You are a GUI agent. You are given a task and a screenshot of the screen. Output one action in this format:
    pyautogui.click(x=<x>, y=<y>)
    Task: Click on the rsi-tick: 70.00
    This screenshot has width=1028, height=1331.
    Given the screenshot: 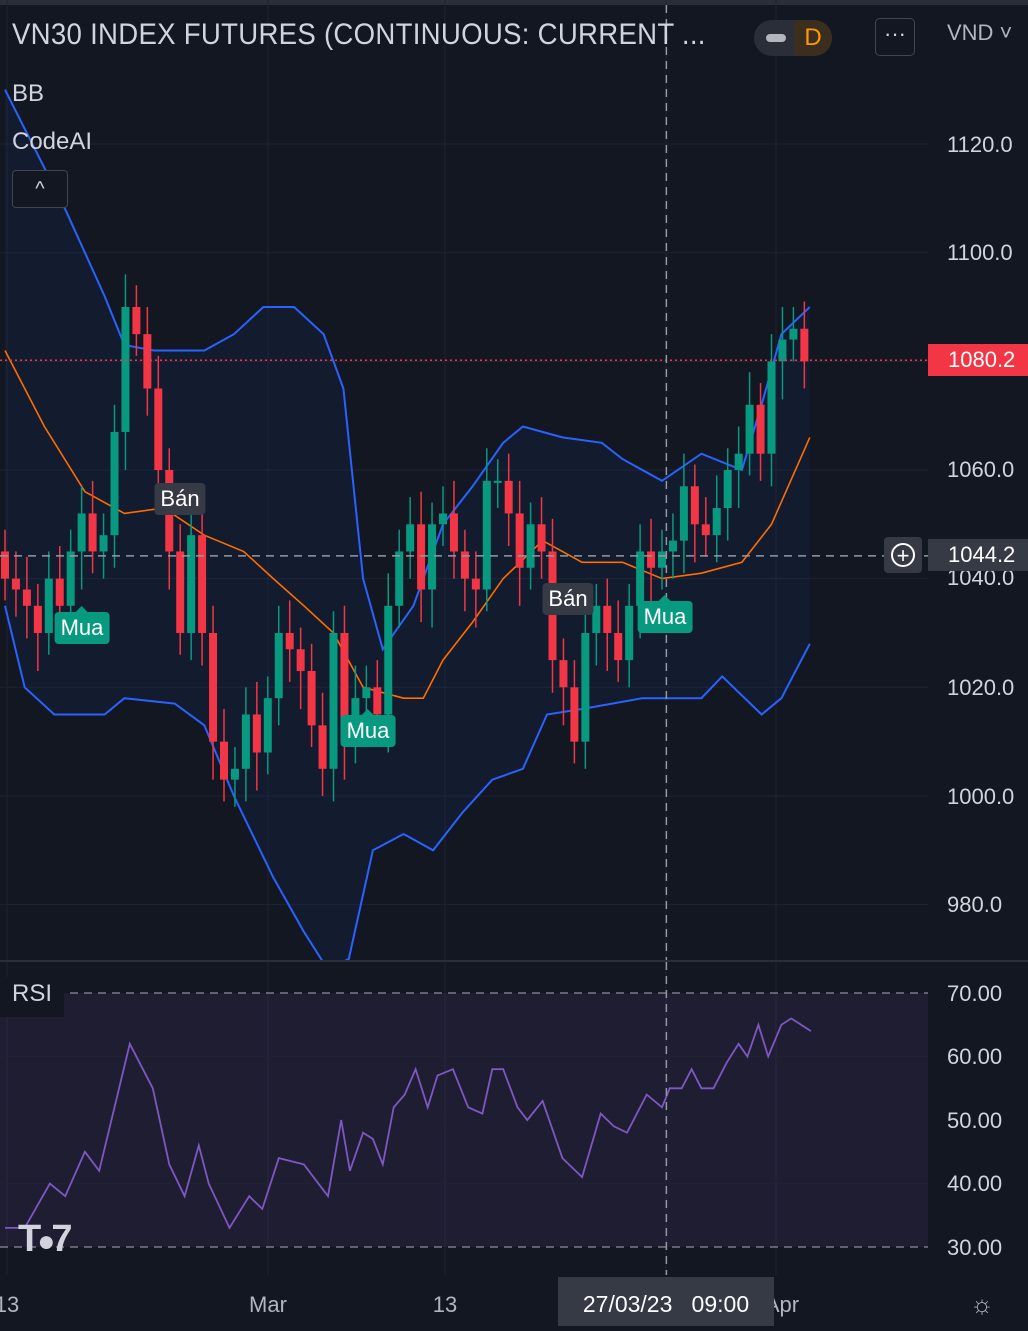 What is the action you would take?
    pyautogui.click(x=975, y=993)
    